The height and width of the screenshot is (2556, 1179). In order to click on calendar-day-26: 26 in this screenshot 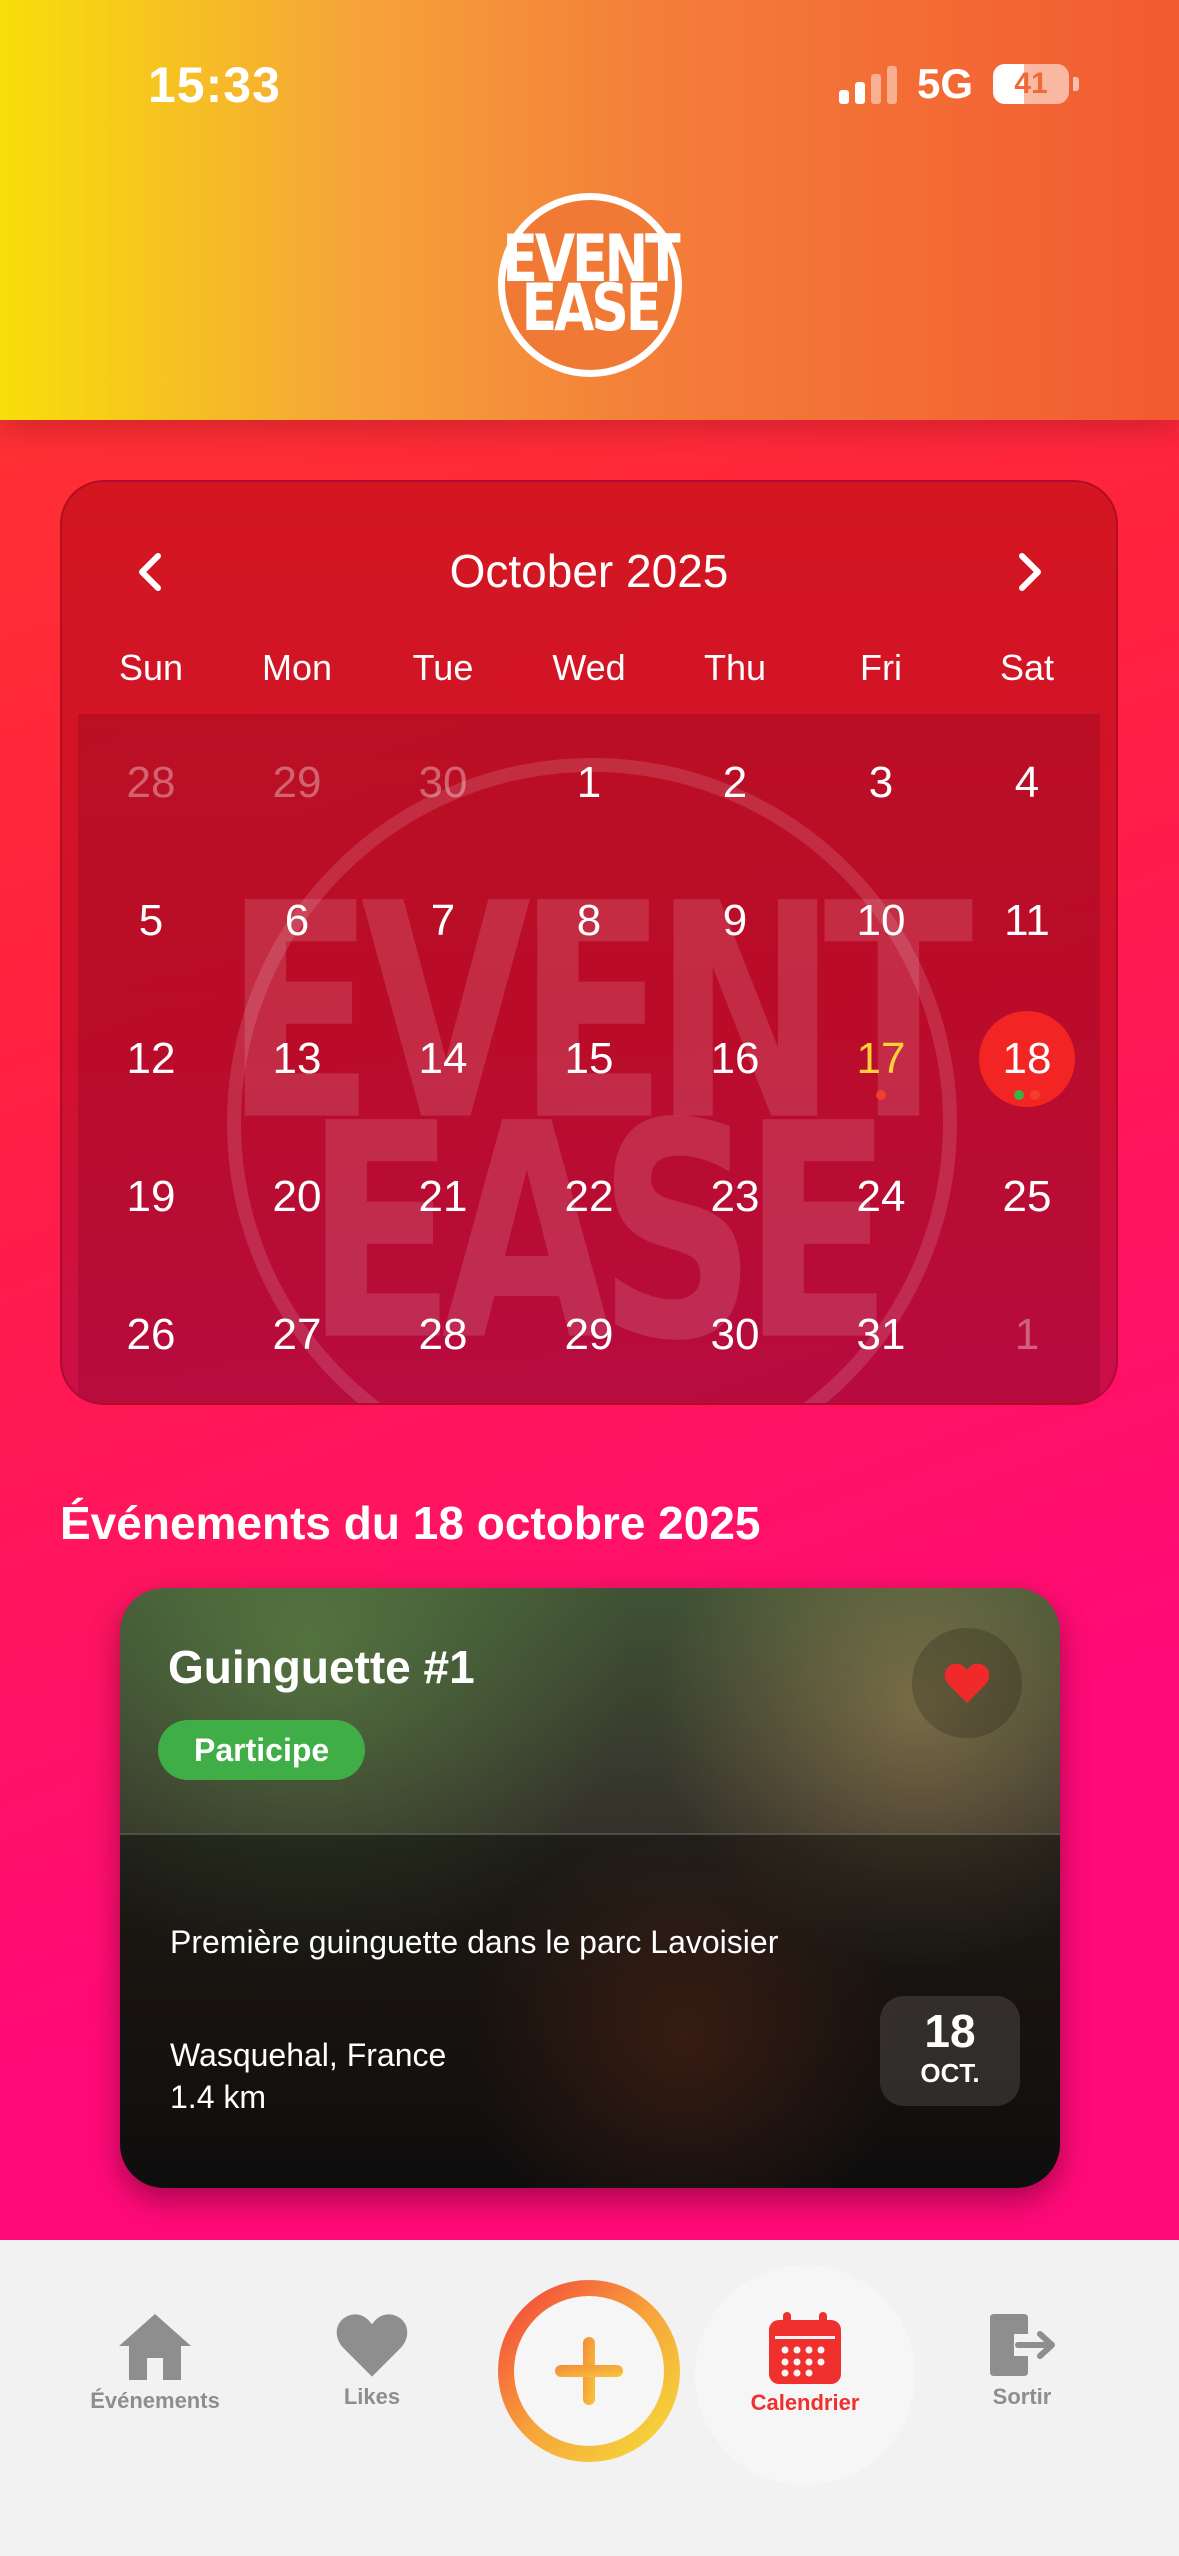, I will do `click(151, 1334)`.